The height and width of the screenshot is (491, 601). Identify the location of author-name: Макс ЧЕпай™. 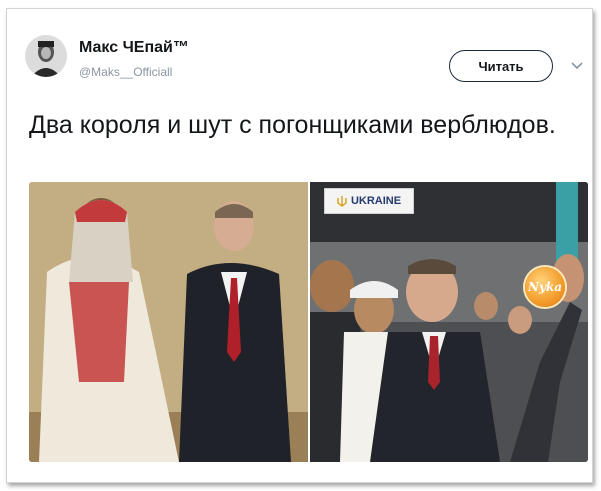
(134, 48).